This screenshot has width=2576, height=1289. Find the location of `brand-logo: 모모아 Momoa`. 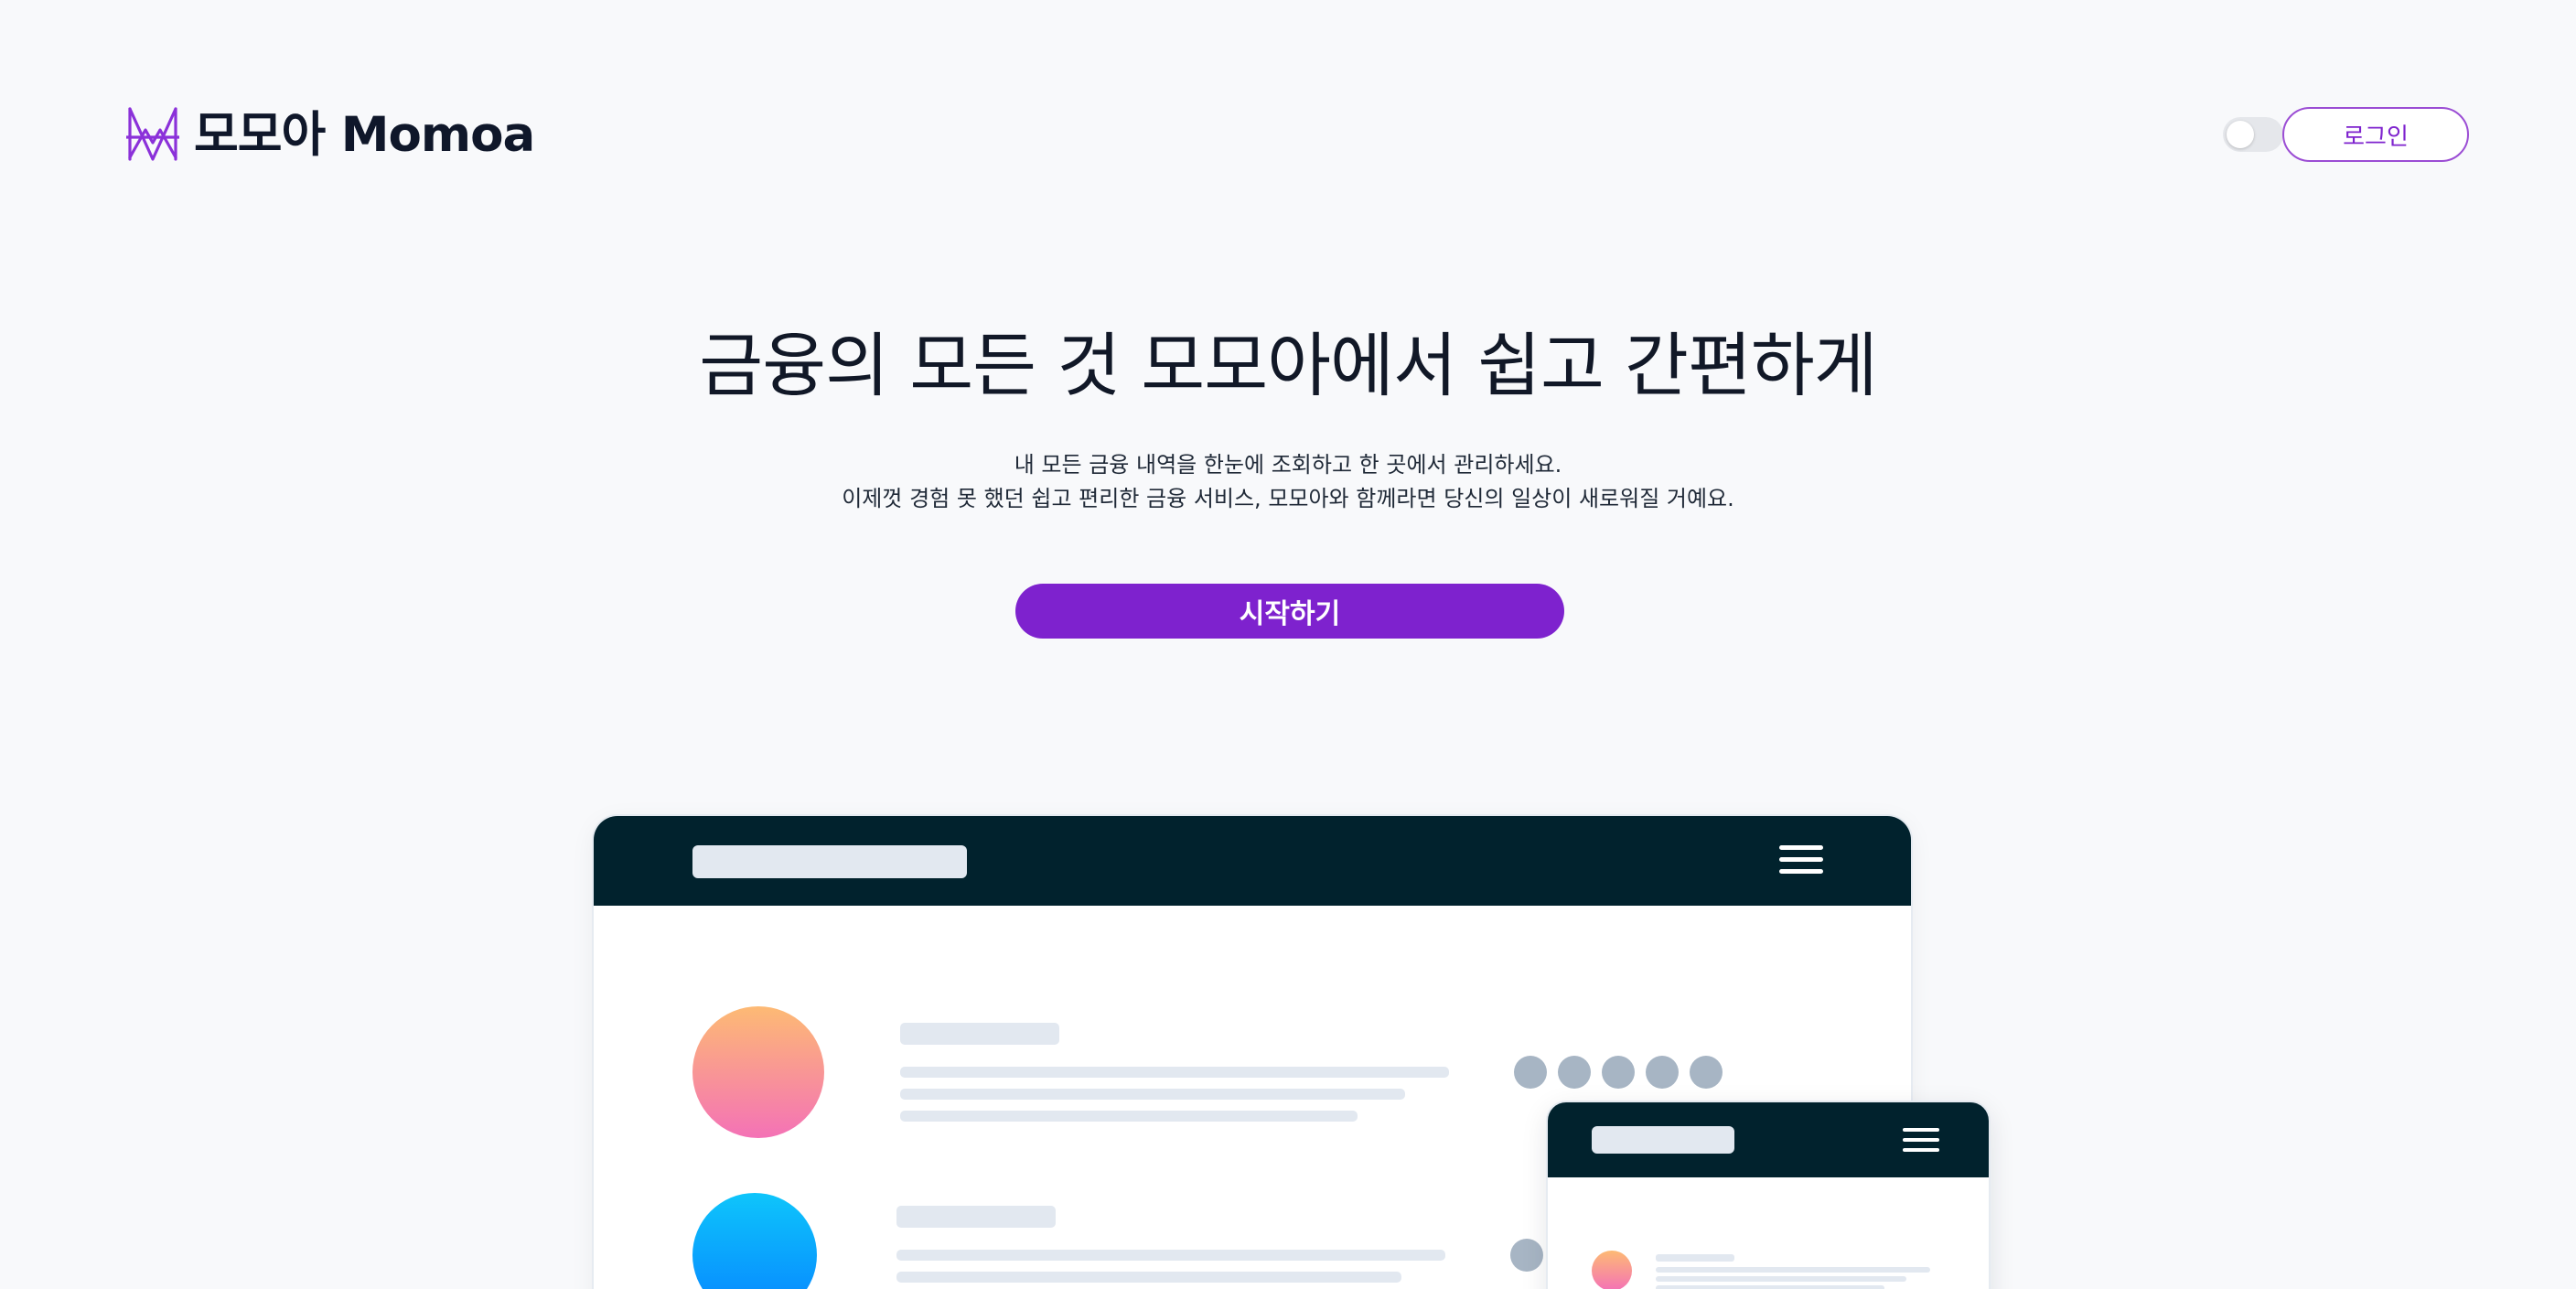

brand-logo: 모모아 Momoa is located at coordinates (330, 134).